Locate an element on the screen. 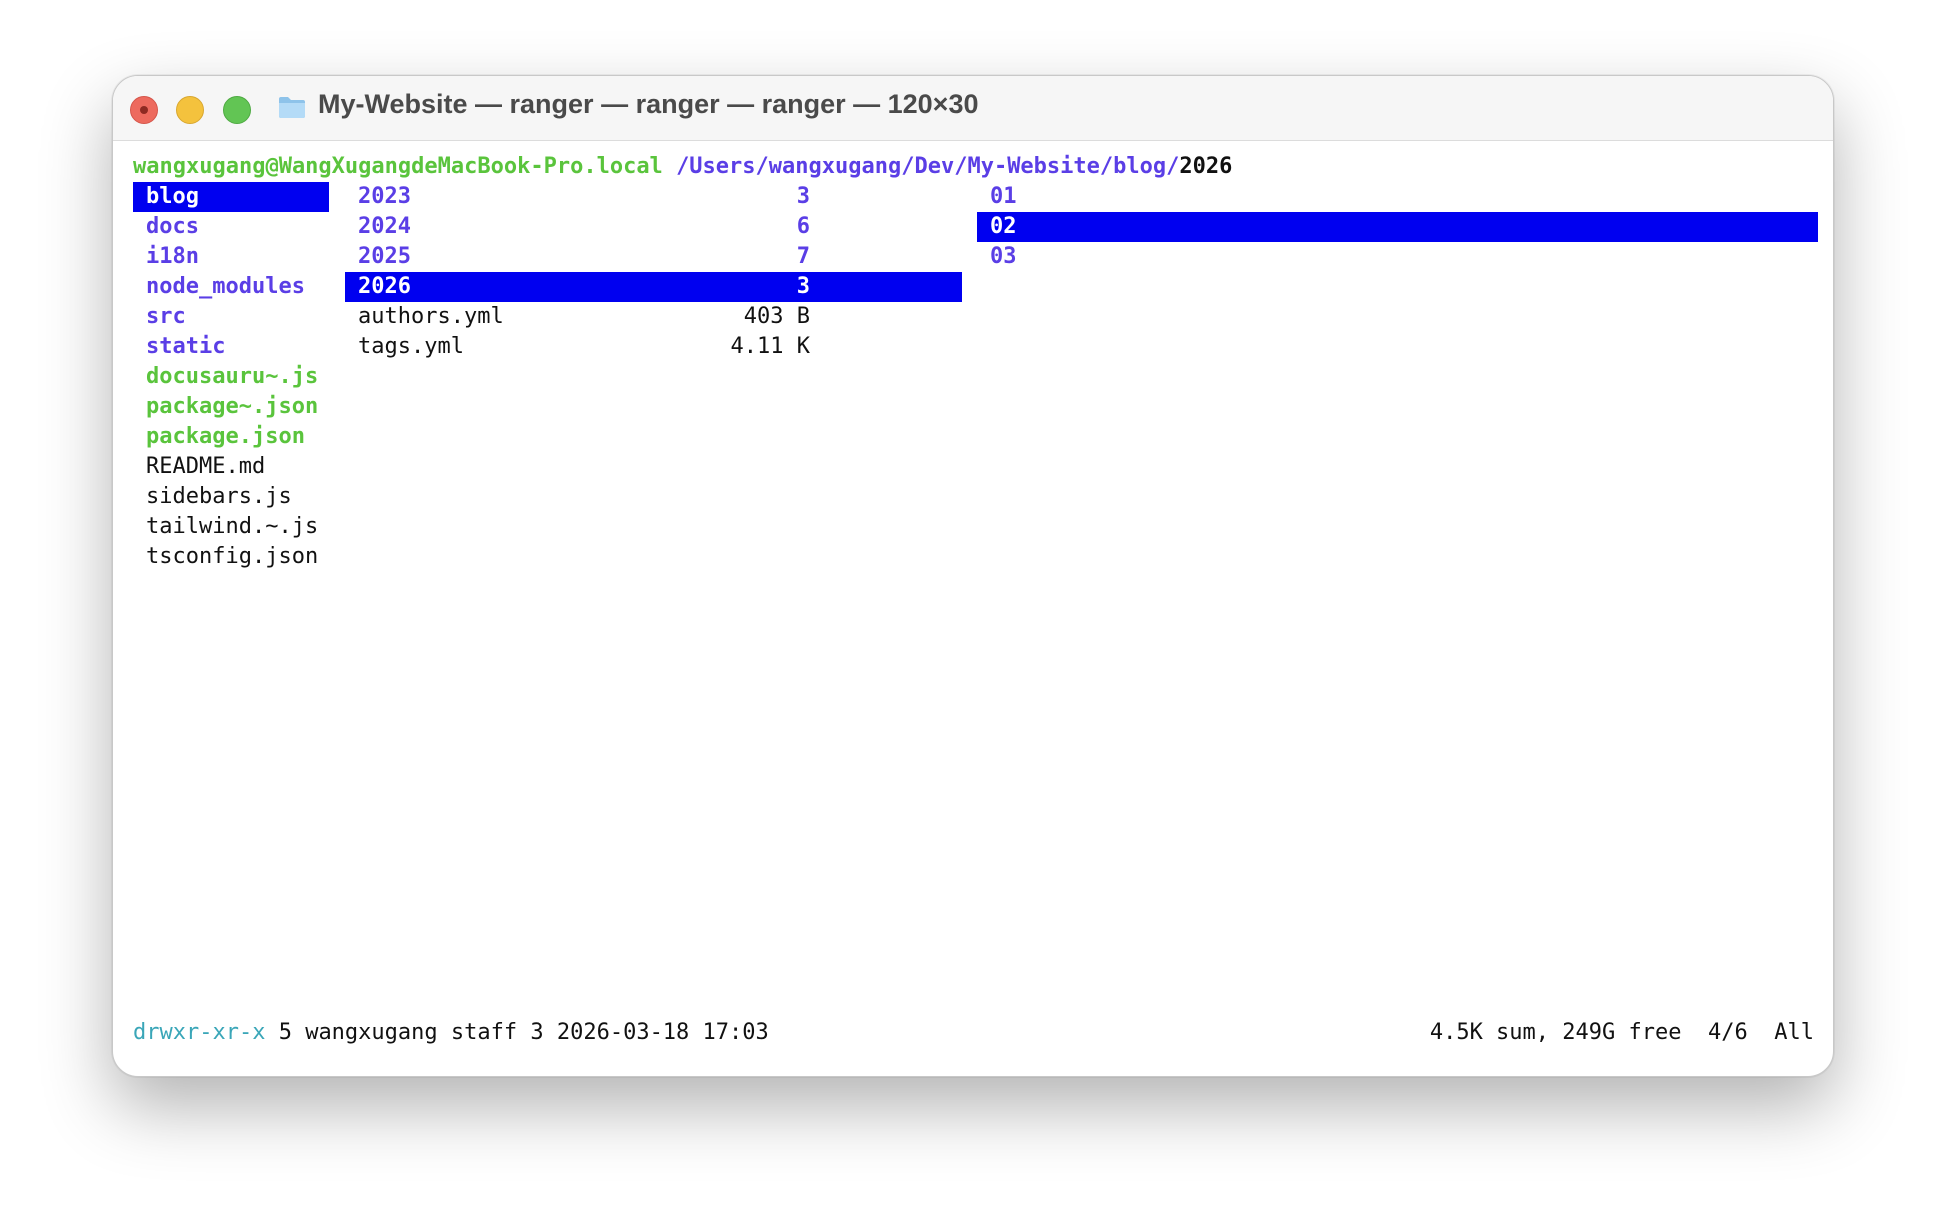  list-item: 2025 is located at coordinates (384, 257).